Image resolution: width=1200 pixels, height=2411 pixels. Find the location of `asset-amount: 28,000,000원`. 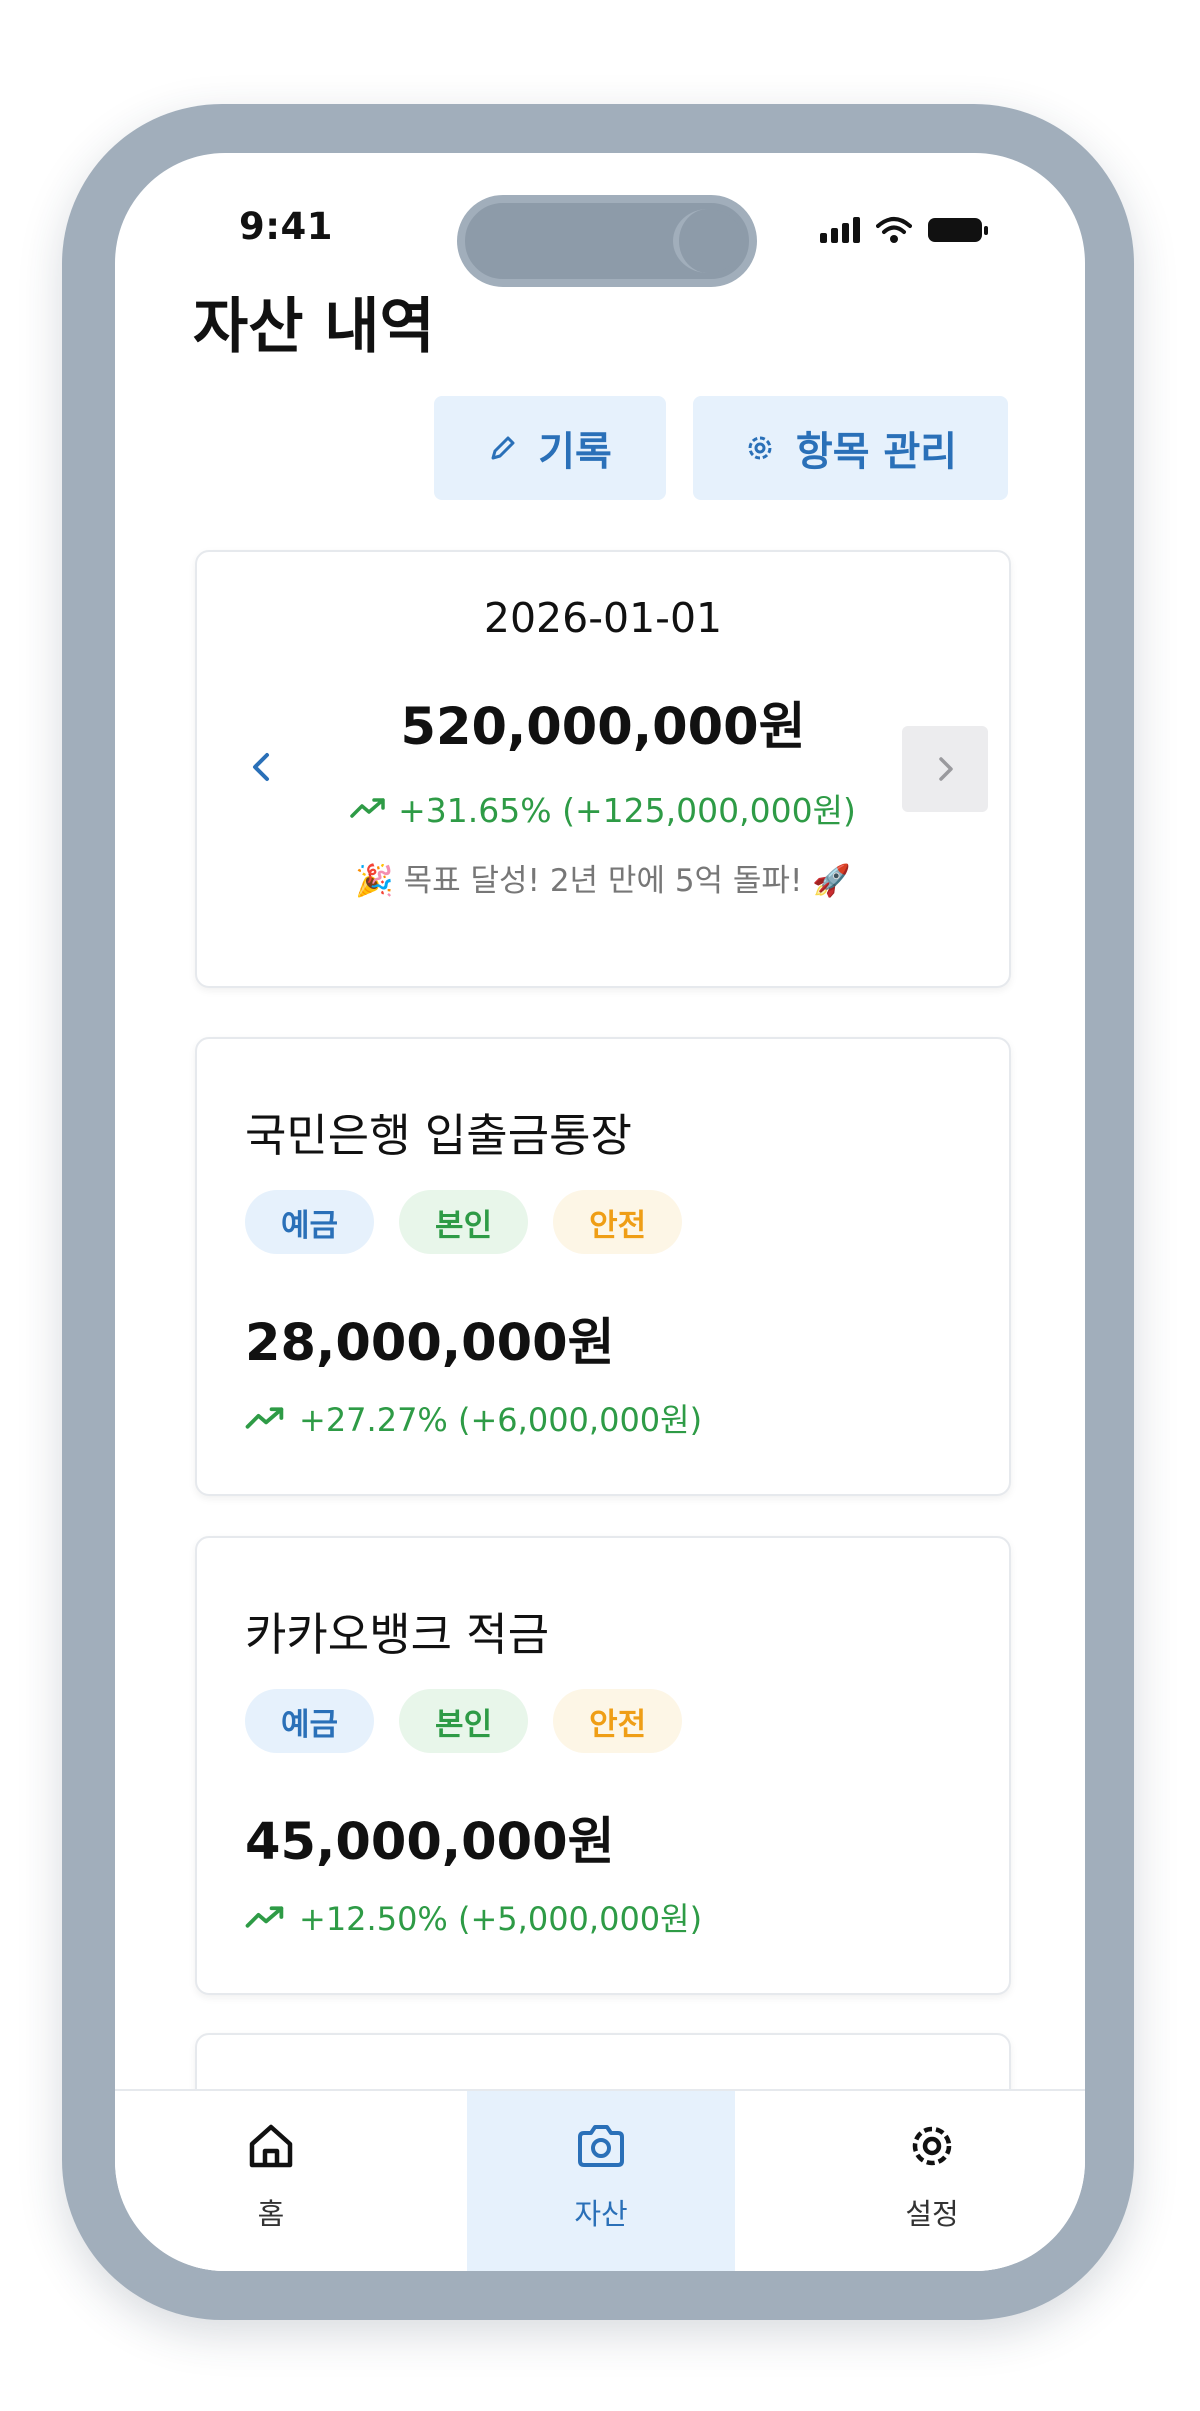

asset-amount: 28,000,000원 is located at coordinates (430, 1343).